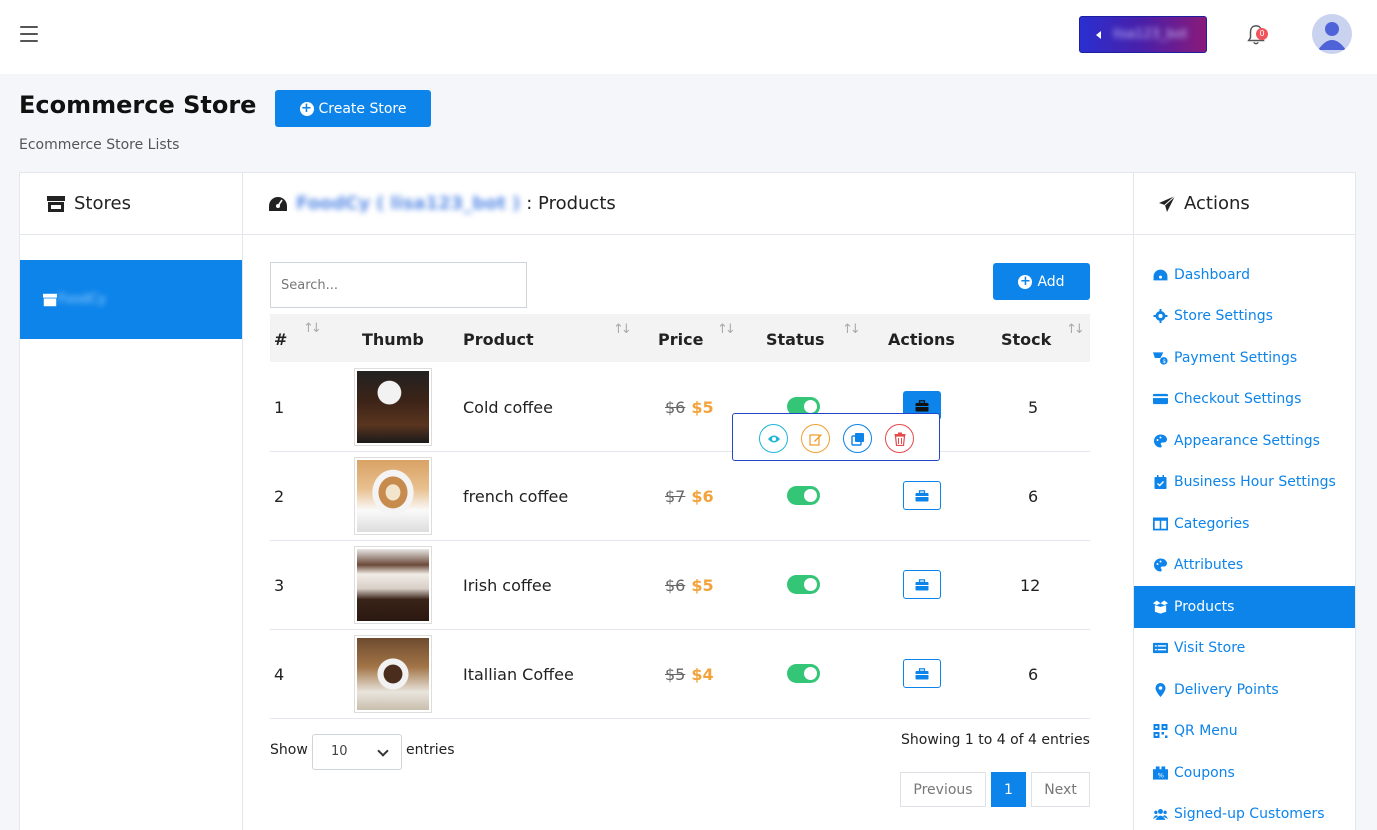 The height and width of the screenshot is (830, 1377). I want to click on hamburger-menu-icon, so click(29, 34).